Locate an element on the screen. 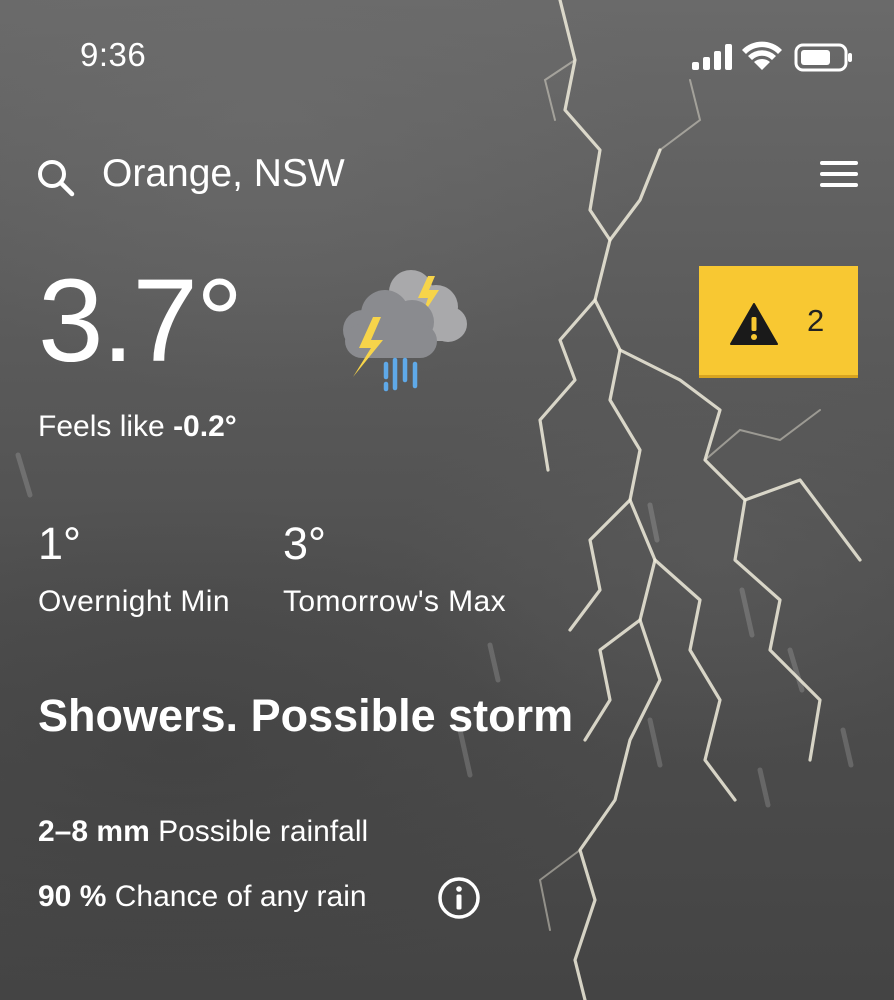 The width and height of the screenshot is (894, 1000). rainfall-amount-label: Possible rainfall is located at coordinates (263, 831).